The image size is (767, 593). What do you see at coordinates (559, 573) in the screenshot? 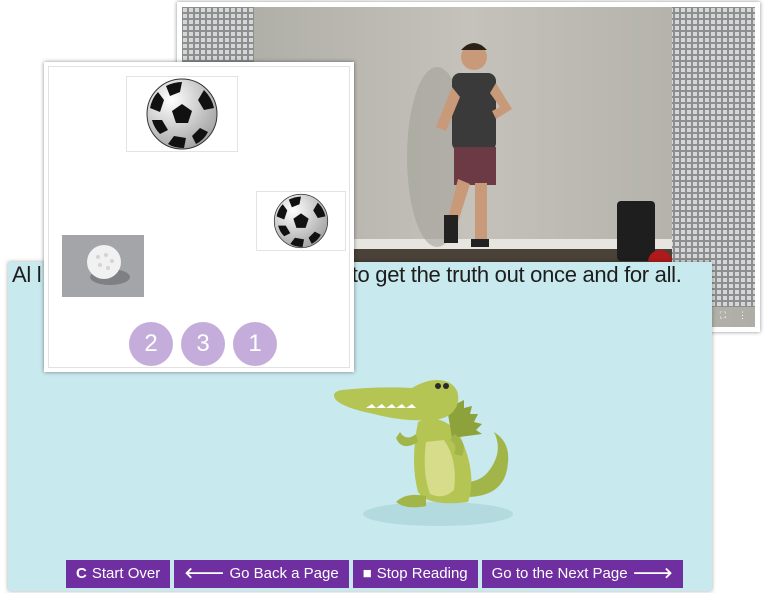
I see `next-page-label: Go to the Next Page` at bounding box center [559, 573].